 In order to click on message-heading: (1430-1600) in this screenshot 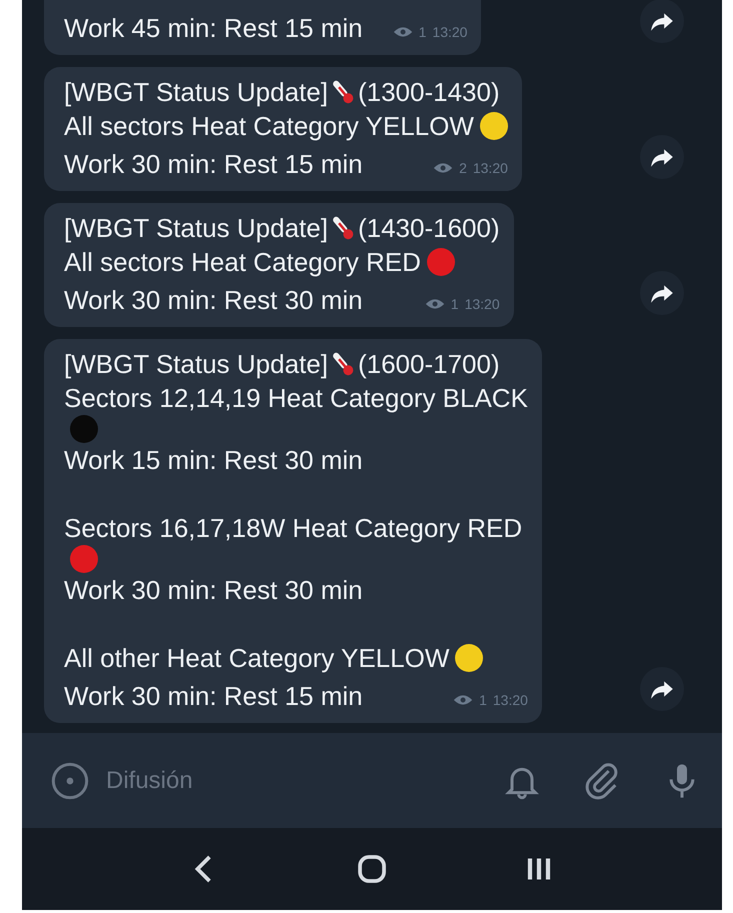, I will do `click(429, 228)`.